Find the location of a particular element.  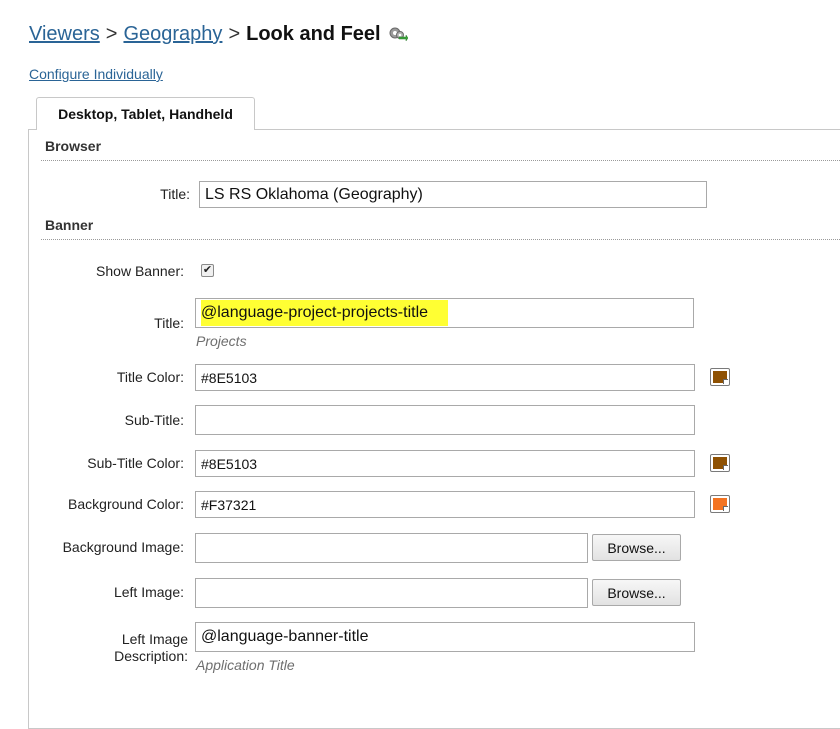

title-color-input: #8E5103 is located at coordinates (445, 377).